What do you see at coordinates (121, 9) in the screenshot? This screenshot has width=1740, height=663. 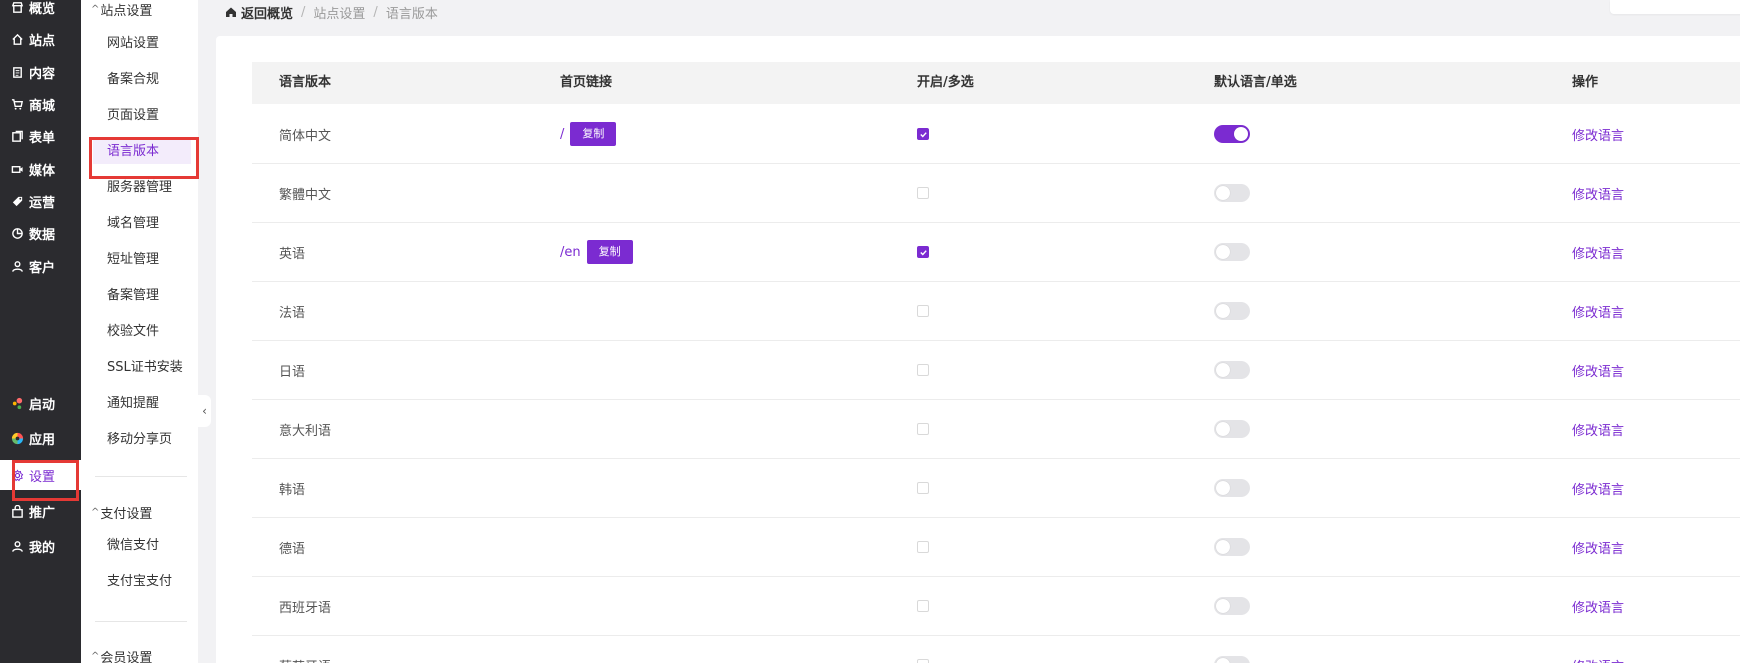 I see `submenu-group-site: ^ 站点设置` at bounding box center [121, 9].